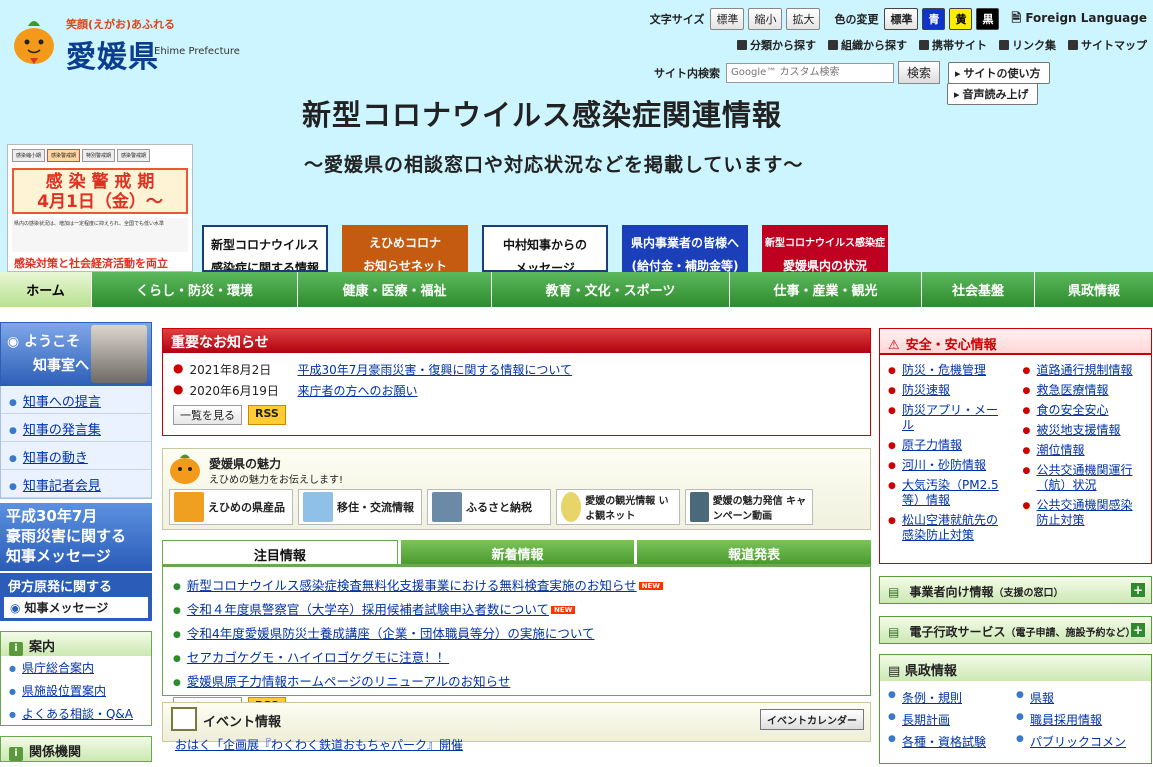  What do you see at coordinates (46, 289) in the screenshot?
I see `nav-home: ホーム` at bounding box center [46, 289].